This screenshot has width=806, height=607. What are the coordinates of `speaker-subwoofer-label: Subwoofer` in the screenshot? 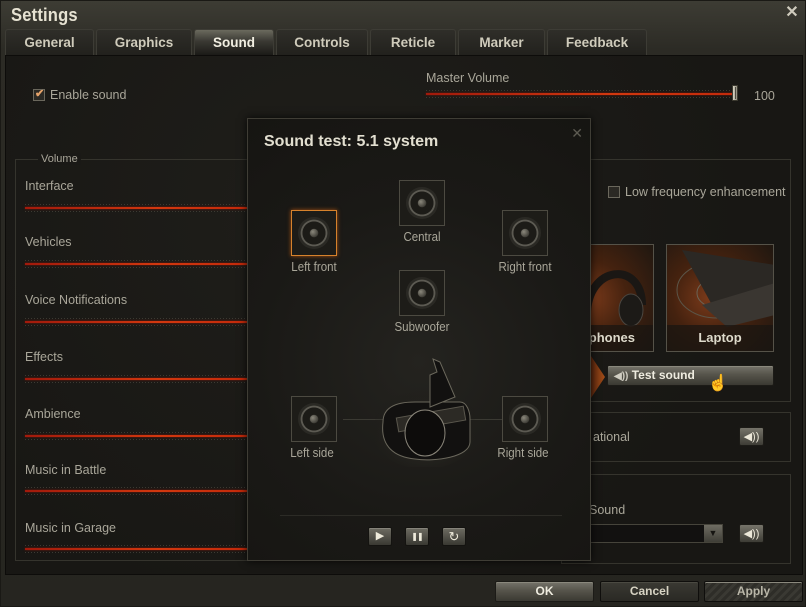 It's located at (422, 327).